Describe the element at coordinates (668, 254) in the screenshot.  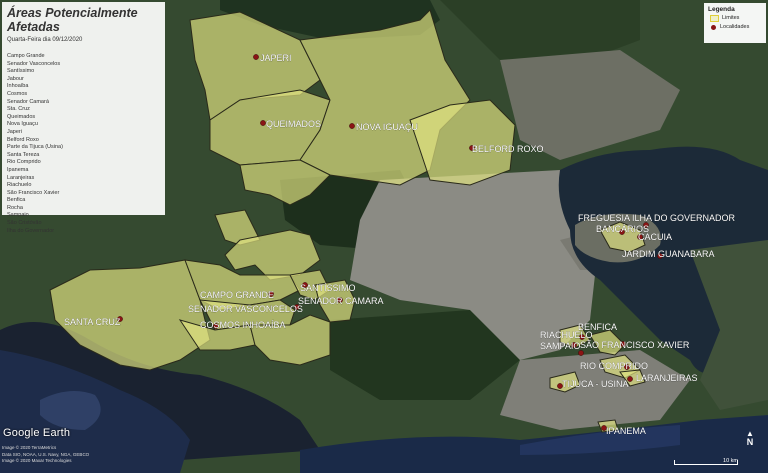
I see `locality-label: JARDIM GUANABARA` at that location.